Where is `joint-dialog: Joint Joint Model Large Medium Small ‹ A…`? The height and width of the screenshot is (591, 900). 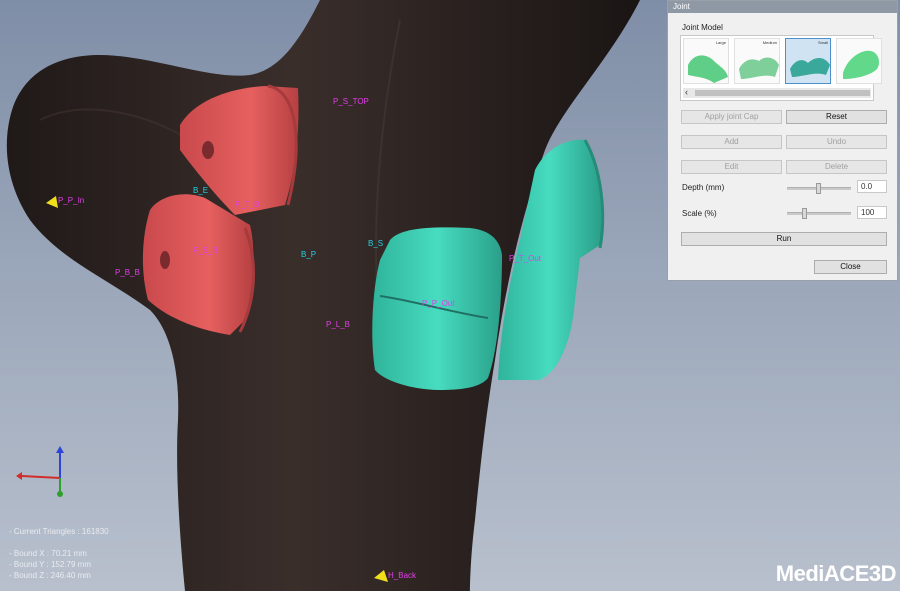
joint-dialog: Joint Joint Model Large Medium Small ‹ A… is located at coordinates (782, 140).